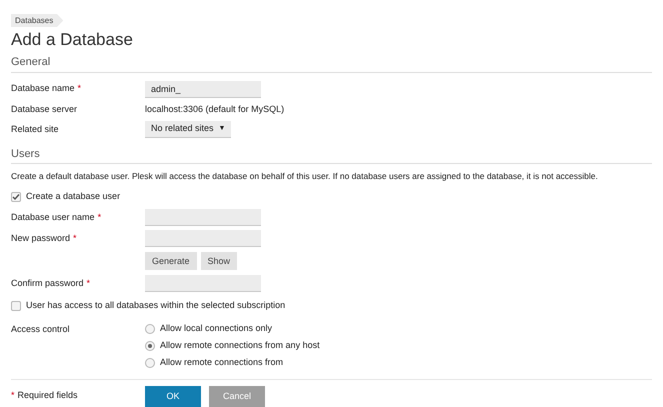 This screenshot has height=407, width=663. Describe the element at coordinates (173, 396) in the screenshot. I see `ok-button: OK` at that location.